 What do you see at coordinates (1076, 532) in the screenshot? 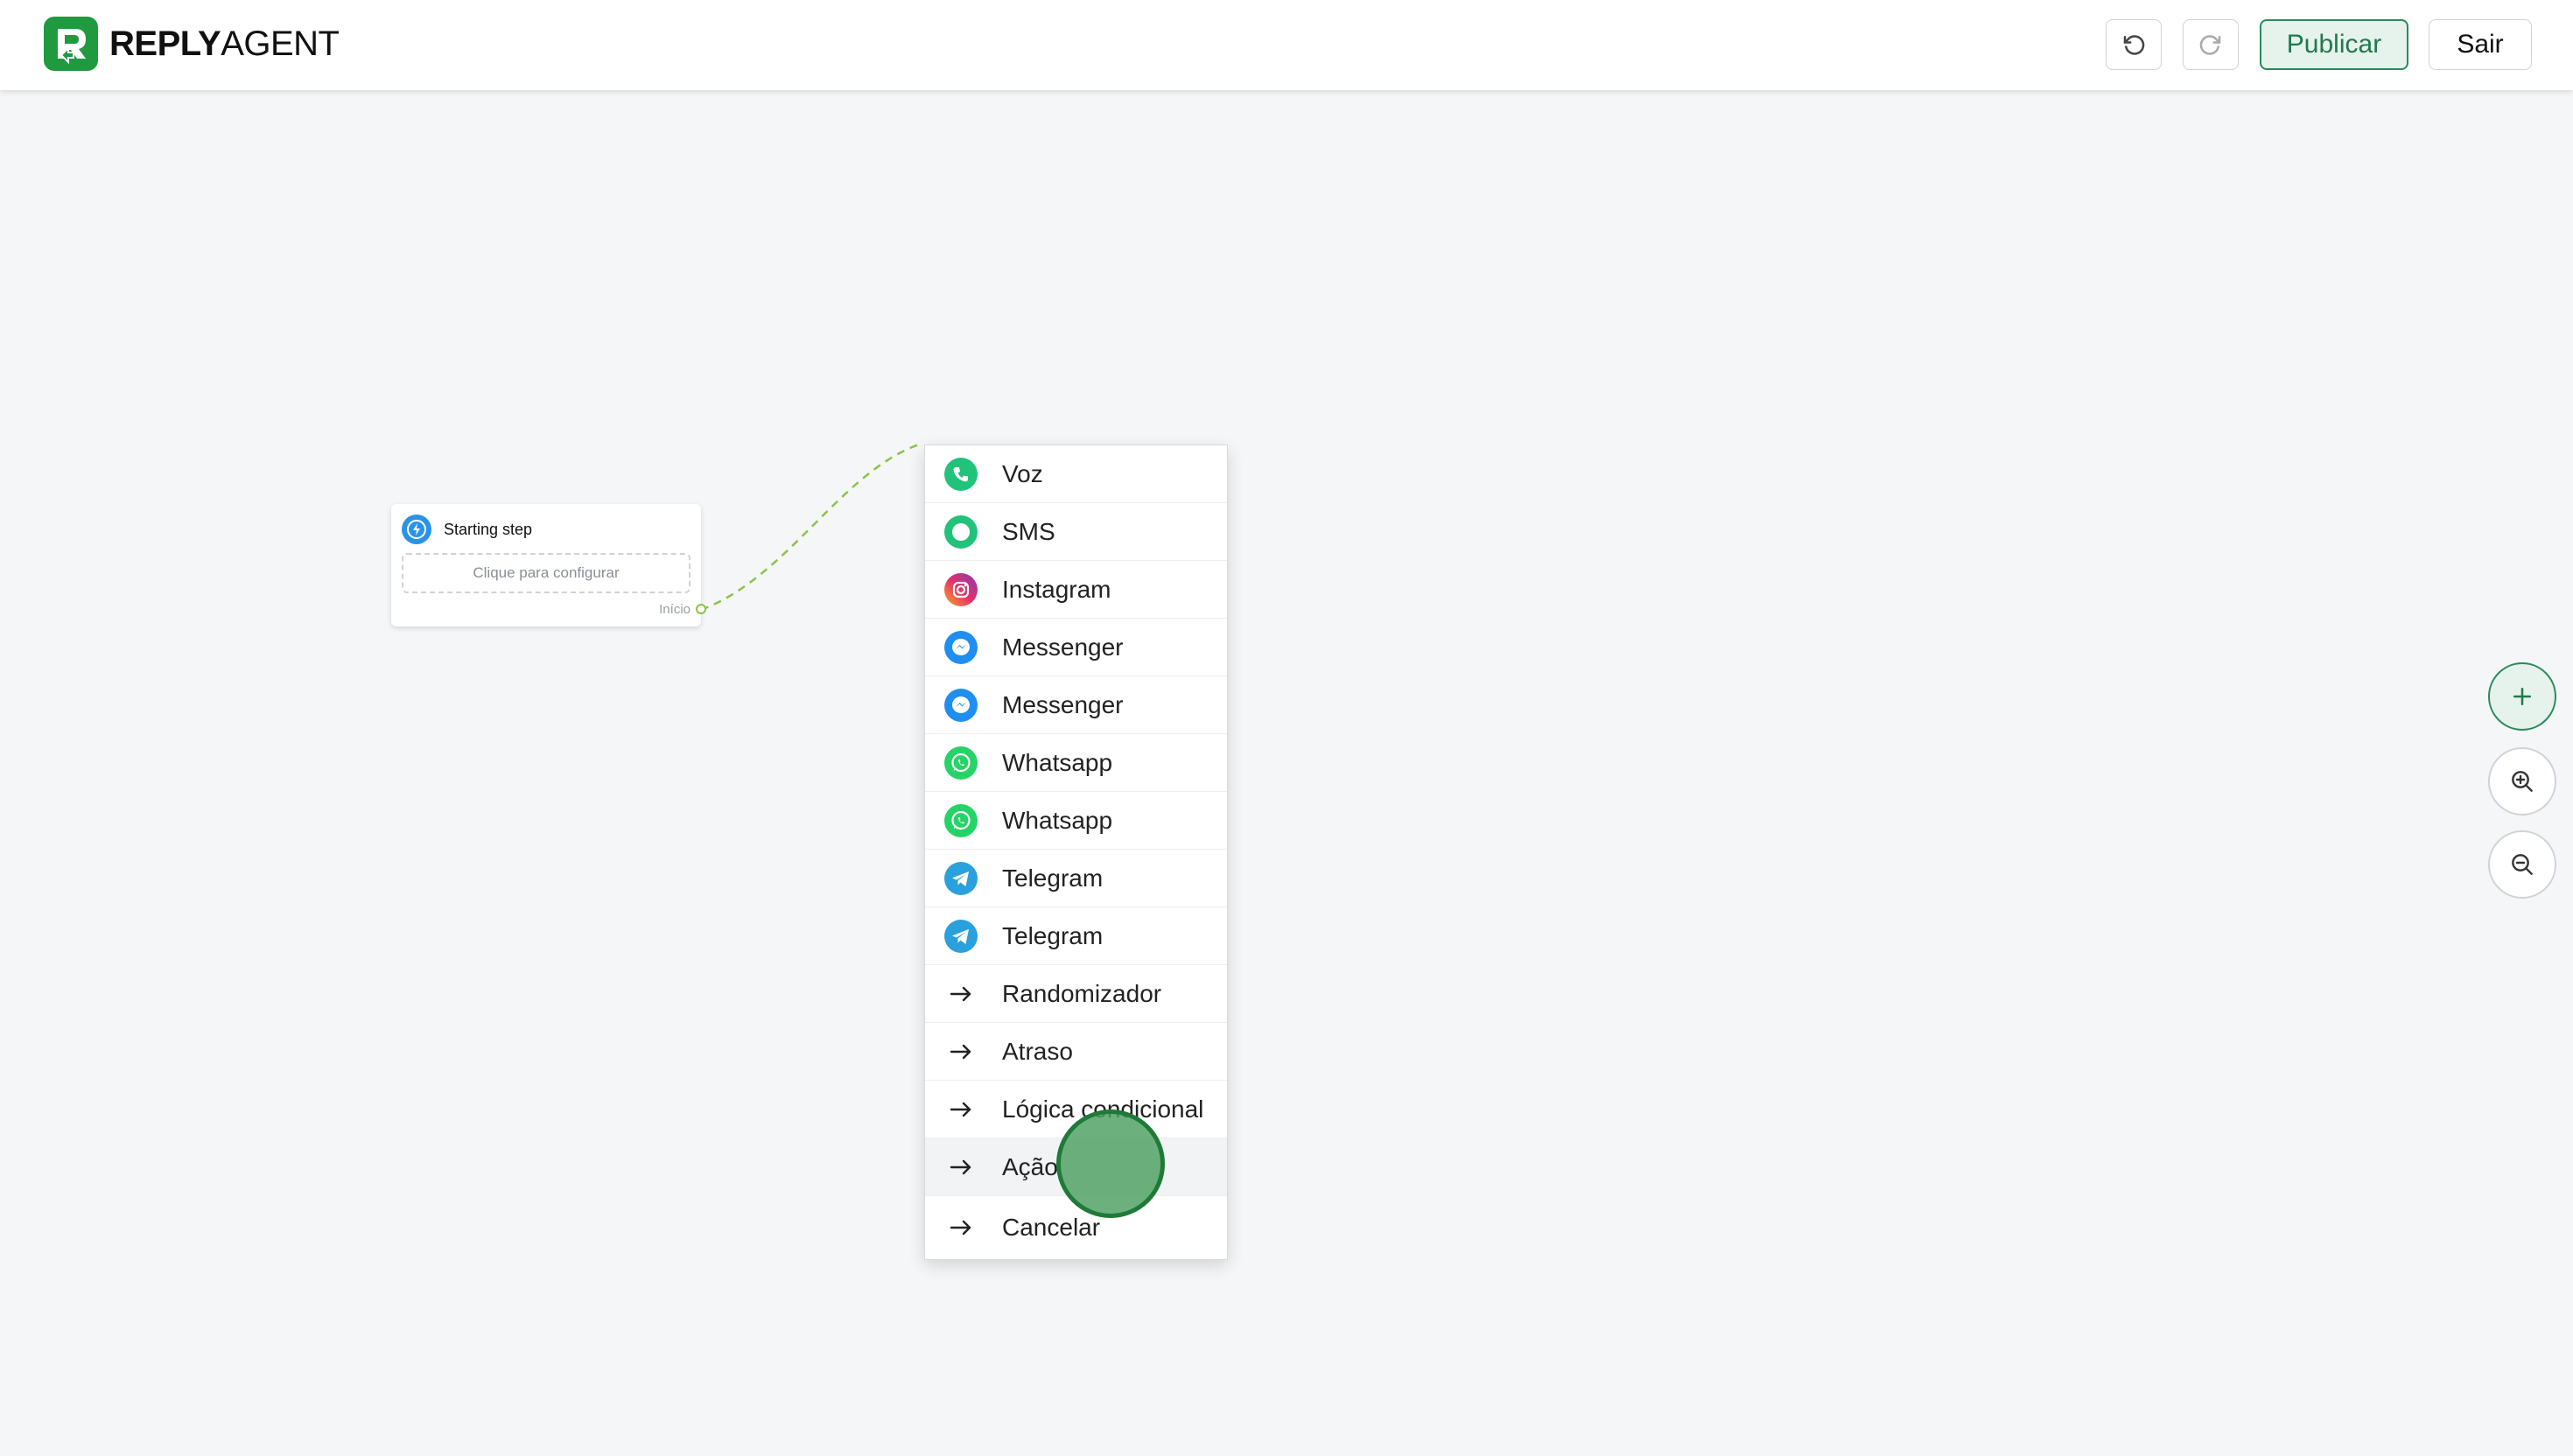
I see `menu-item-sms: SMS` at bounding box center [1076, 532].